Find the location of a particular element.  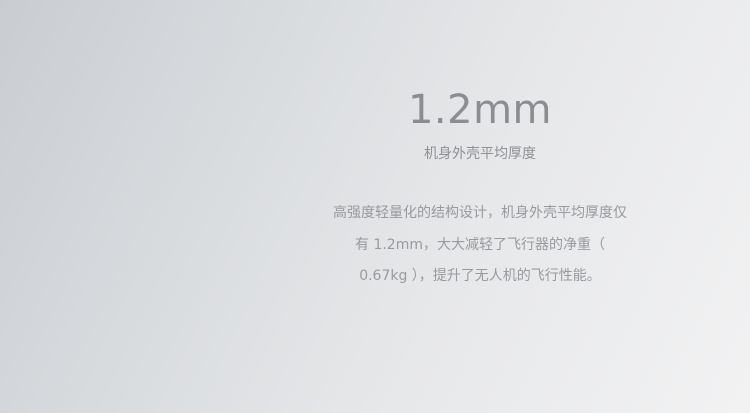

metric-label: 机身外壳平均厚度 is located at coordinates (480, 154).